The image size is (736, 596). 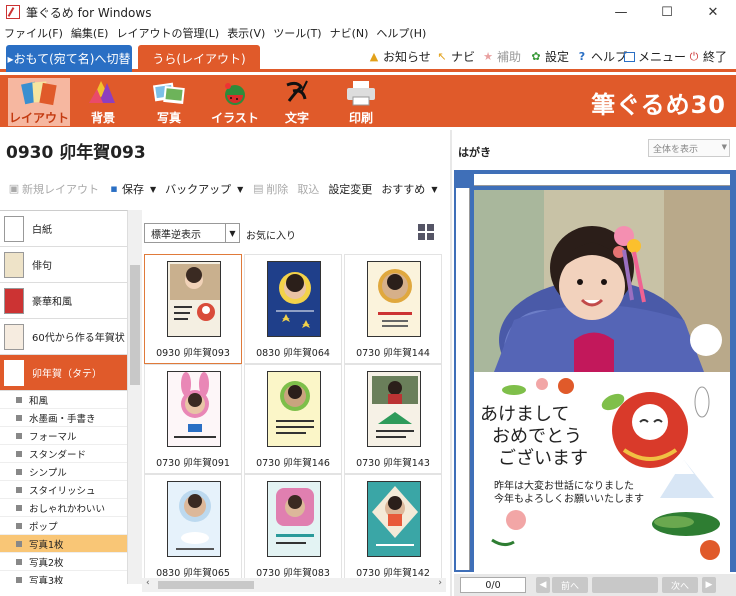 I want to click on page-slider, so click(x=625, y=585).